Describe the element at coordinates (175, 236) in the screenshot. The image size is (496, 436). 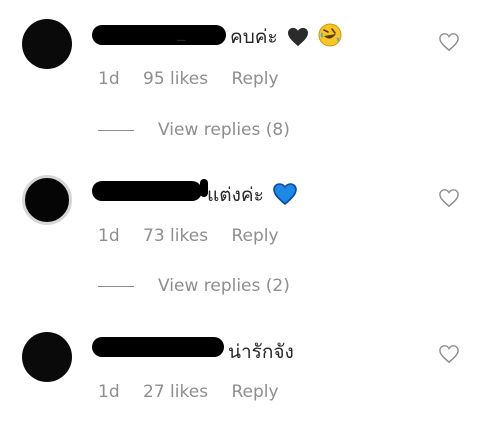
I see `likes-count: 73 likes` at that location.